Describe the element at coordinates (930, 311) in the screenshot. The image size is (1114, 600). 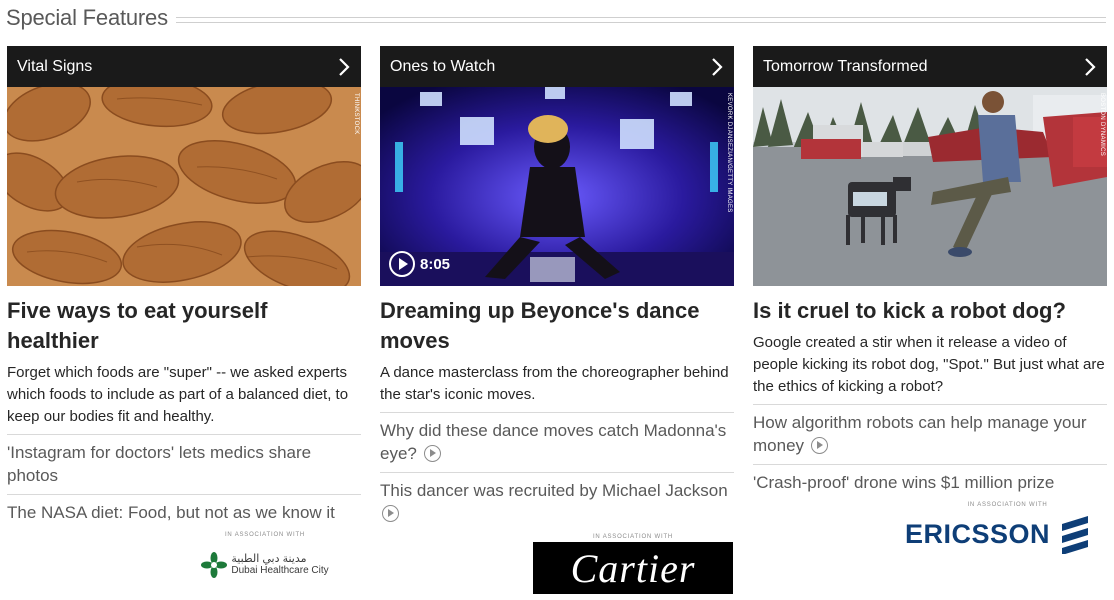
I see `story-headline: Is it cruel to kick a robot dog?` at that location.